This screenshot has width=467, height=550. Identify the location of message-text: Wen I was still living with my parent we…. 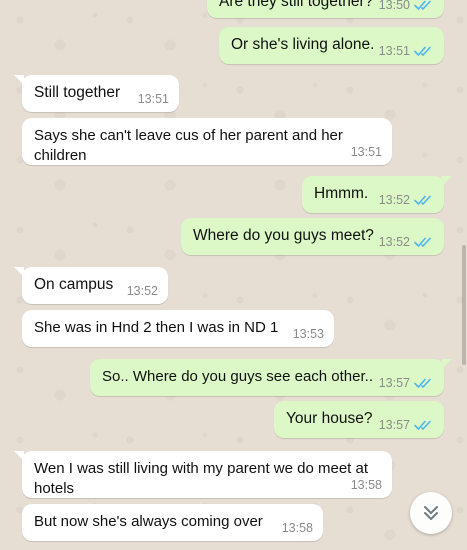
(203, 478).